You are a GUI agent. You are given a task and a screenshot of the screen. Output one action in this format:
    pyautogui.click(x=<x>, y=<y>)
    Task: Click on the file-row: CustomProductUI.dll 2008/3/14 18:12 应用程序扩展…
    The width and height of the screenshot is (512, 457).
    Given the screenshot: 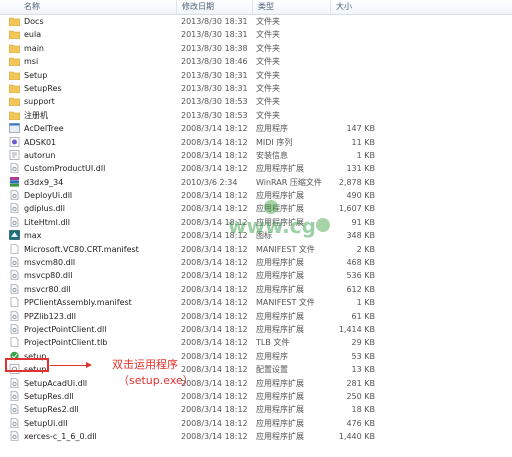 What is the action you would take?
    pyautogui.click(x=256, y=168)
    